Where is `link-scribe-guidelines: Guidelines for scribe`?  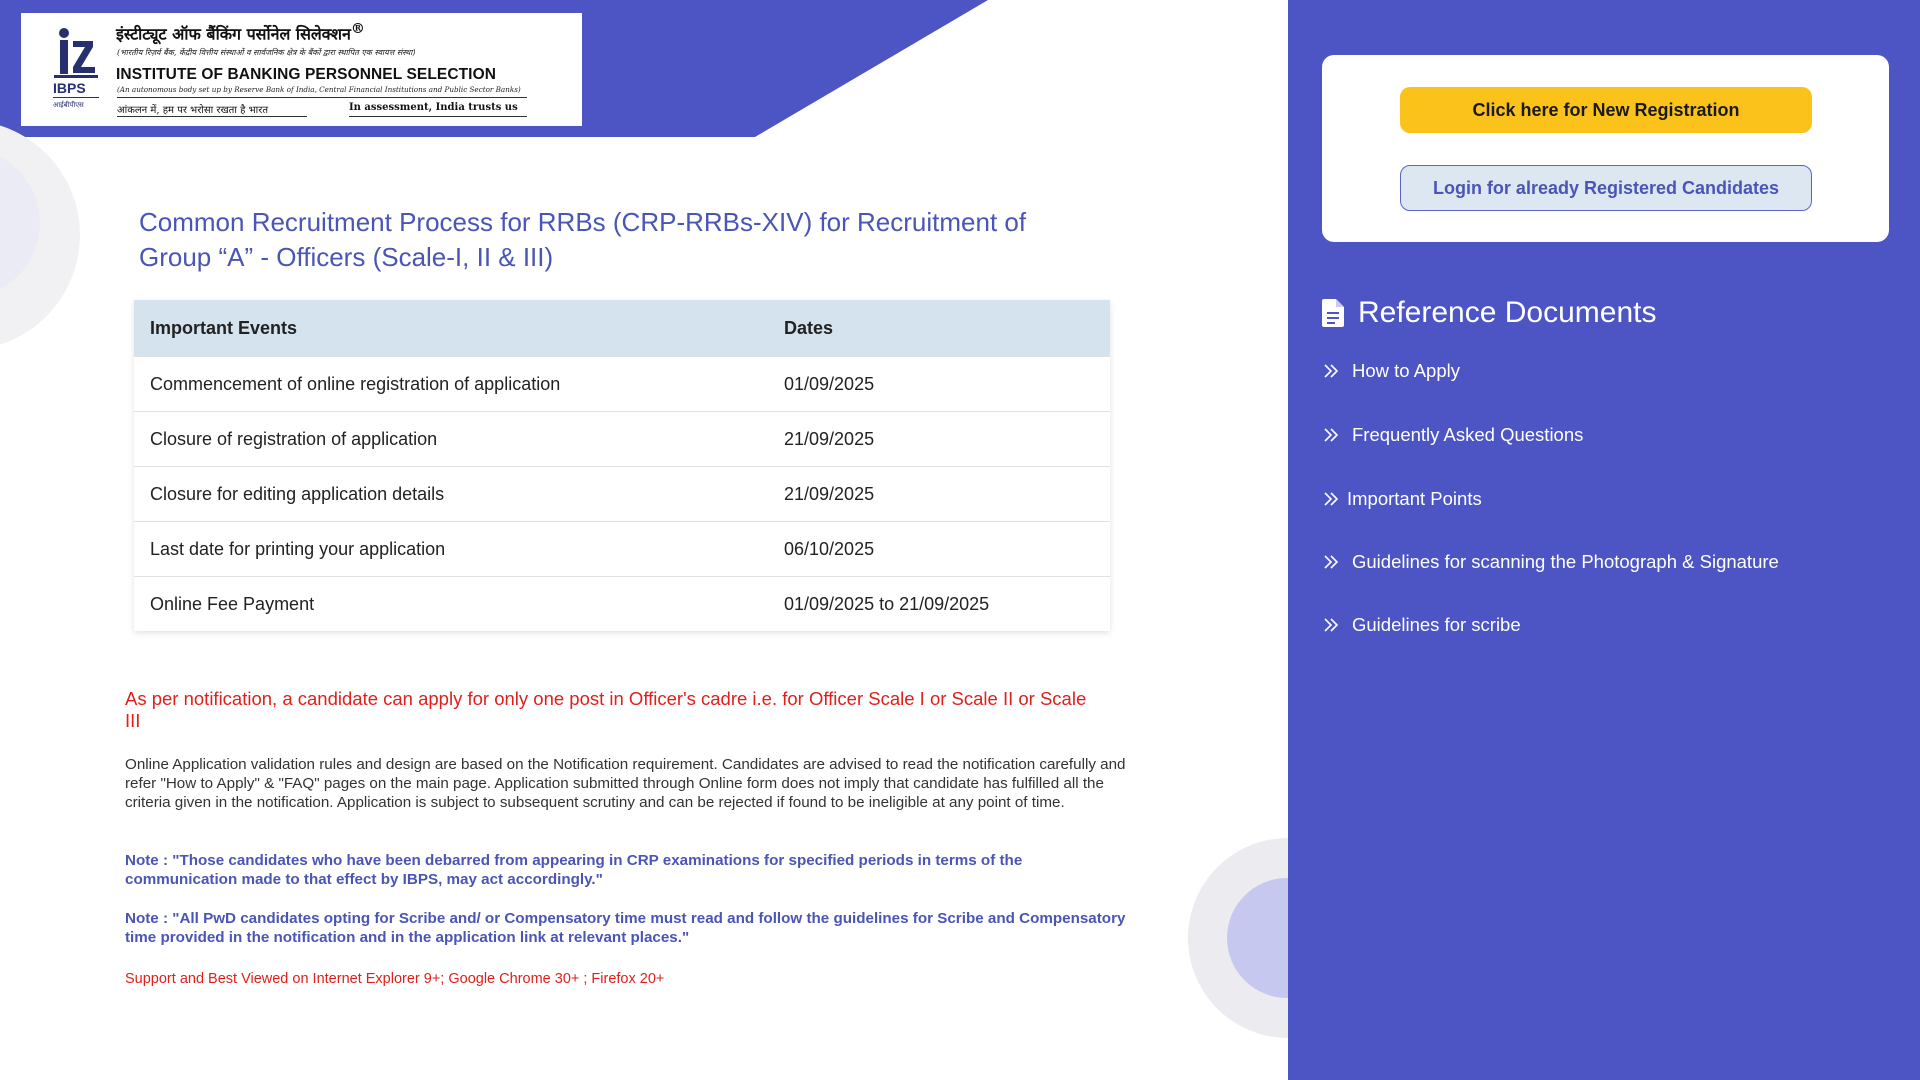
link-scribe-guidelines: Guidelines for scribe is located at coordinates (1421, 625).